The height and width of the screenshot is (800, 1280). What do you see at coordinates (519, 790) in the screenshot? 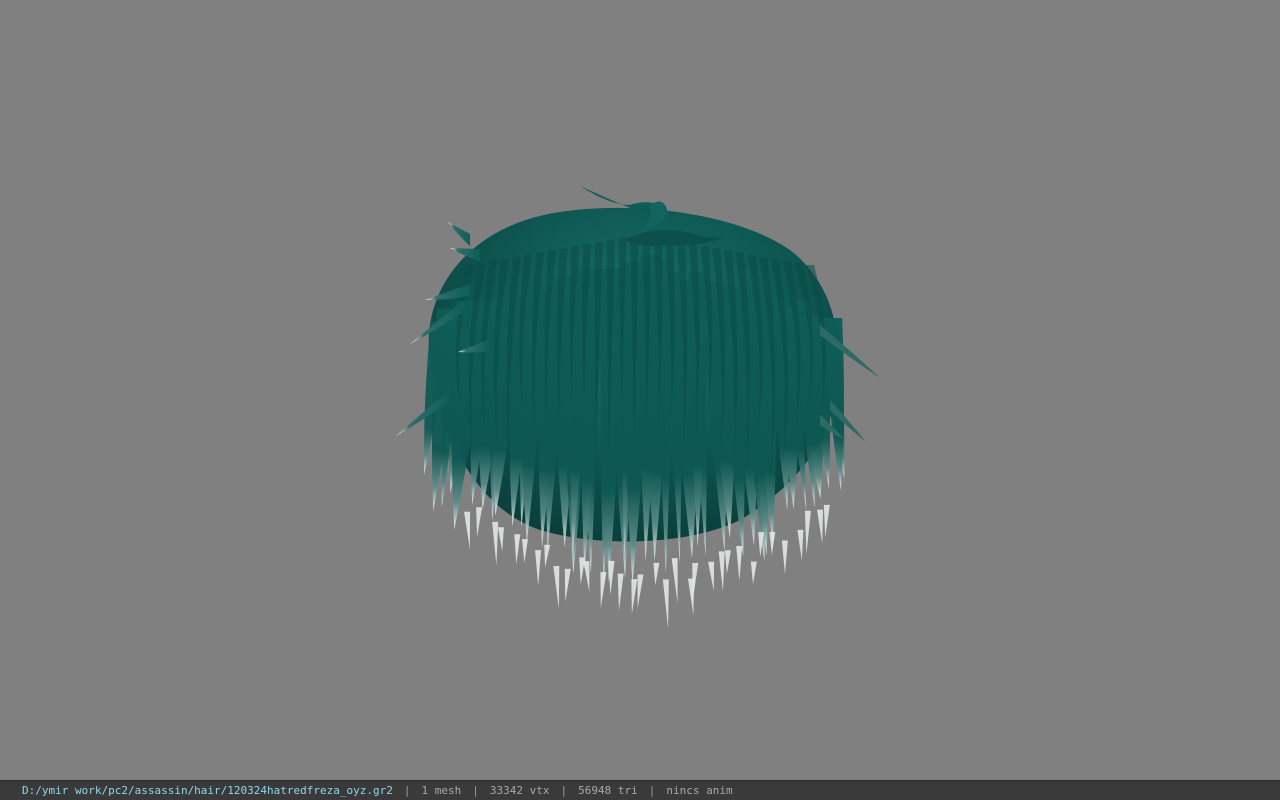
I see `vertex-count-label: 33342 vtx` at bounding box center [519, 790].